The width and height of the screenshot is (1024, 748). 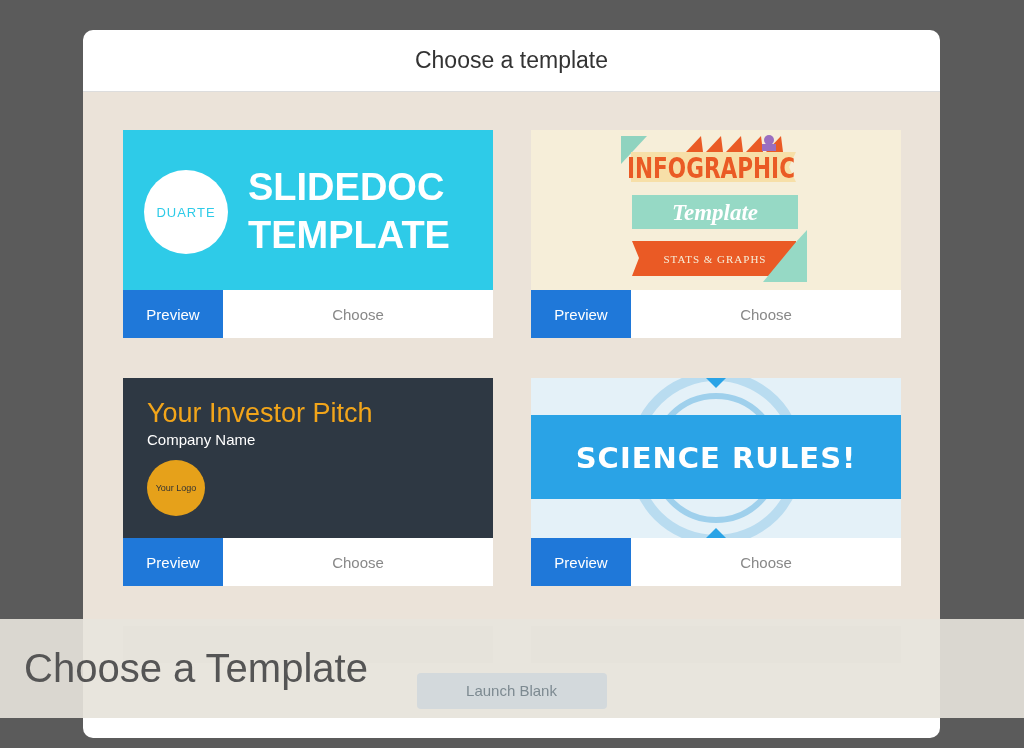 What do you see at coordinates (196, 668) in the screenshot?
I see `caption-text: Choose a Template` at bounding box center [196, 668].